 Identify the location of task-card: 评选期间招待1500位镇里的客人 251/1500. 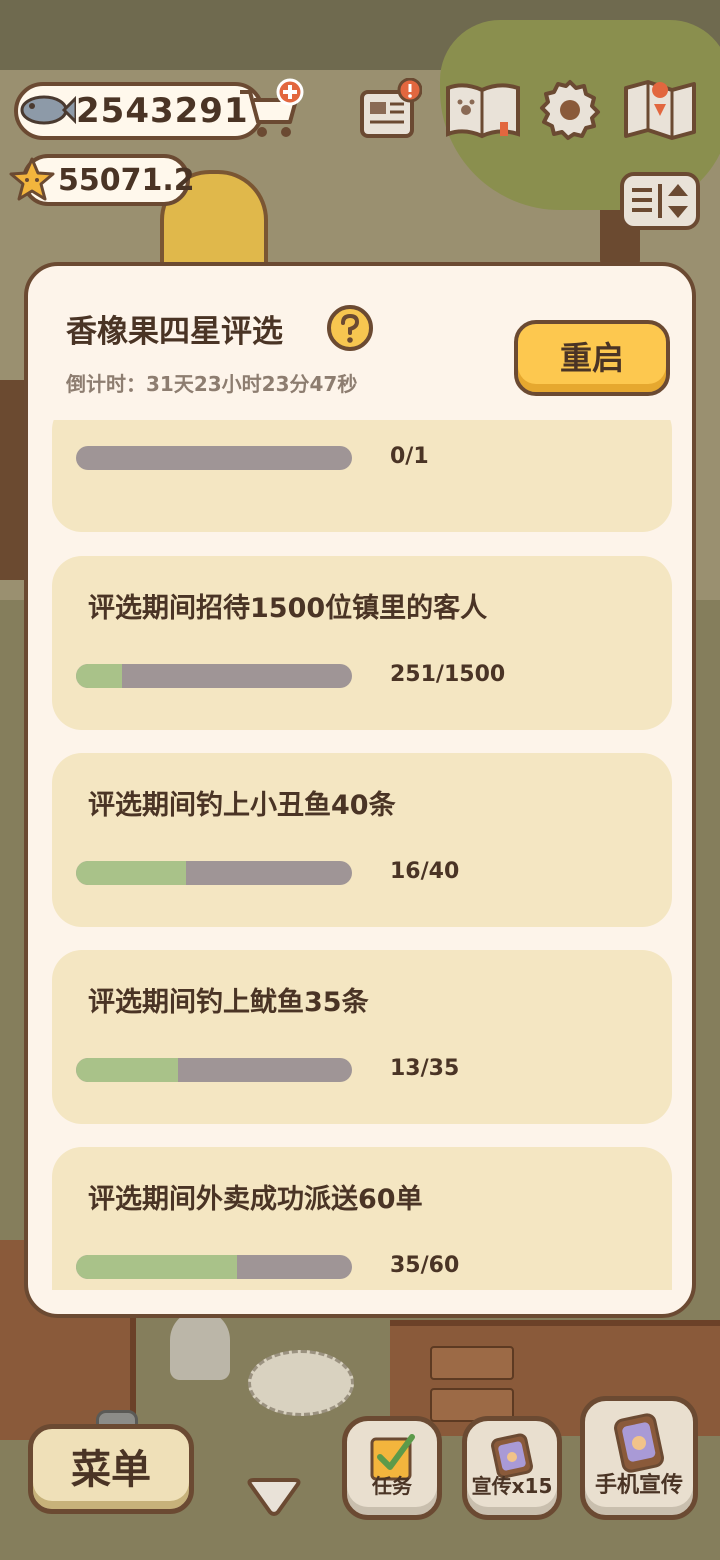
(362, 643).